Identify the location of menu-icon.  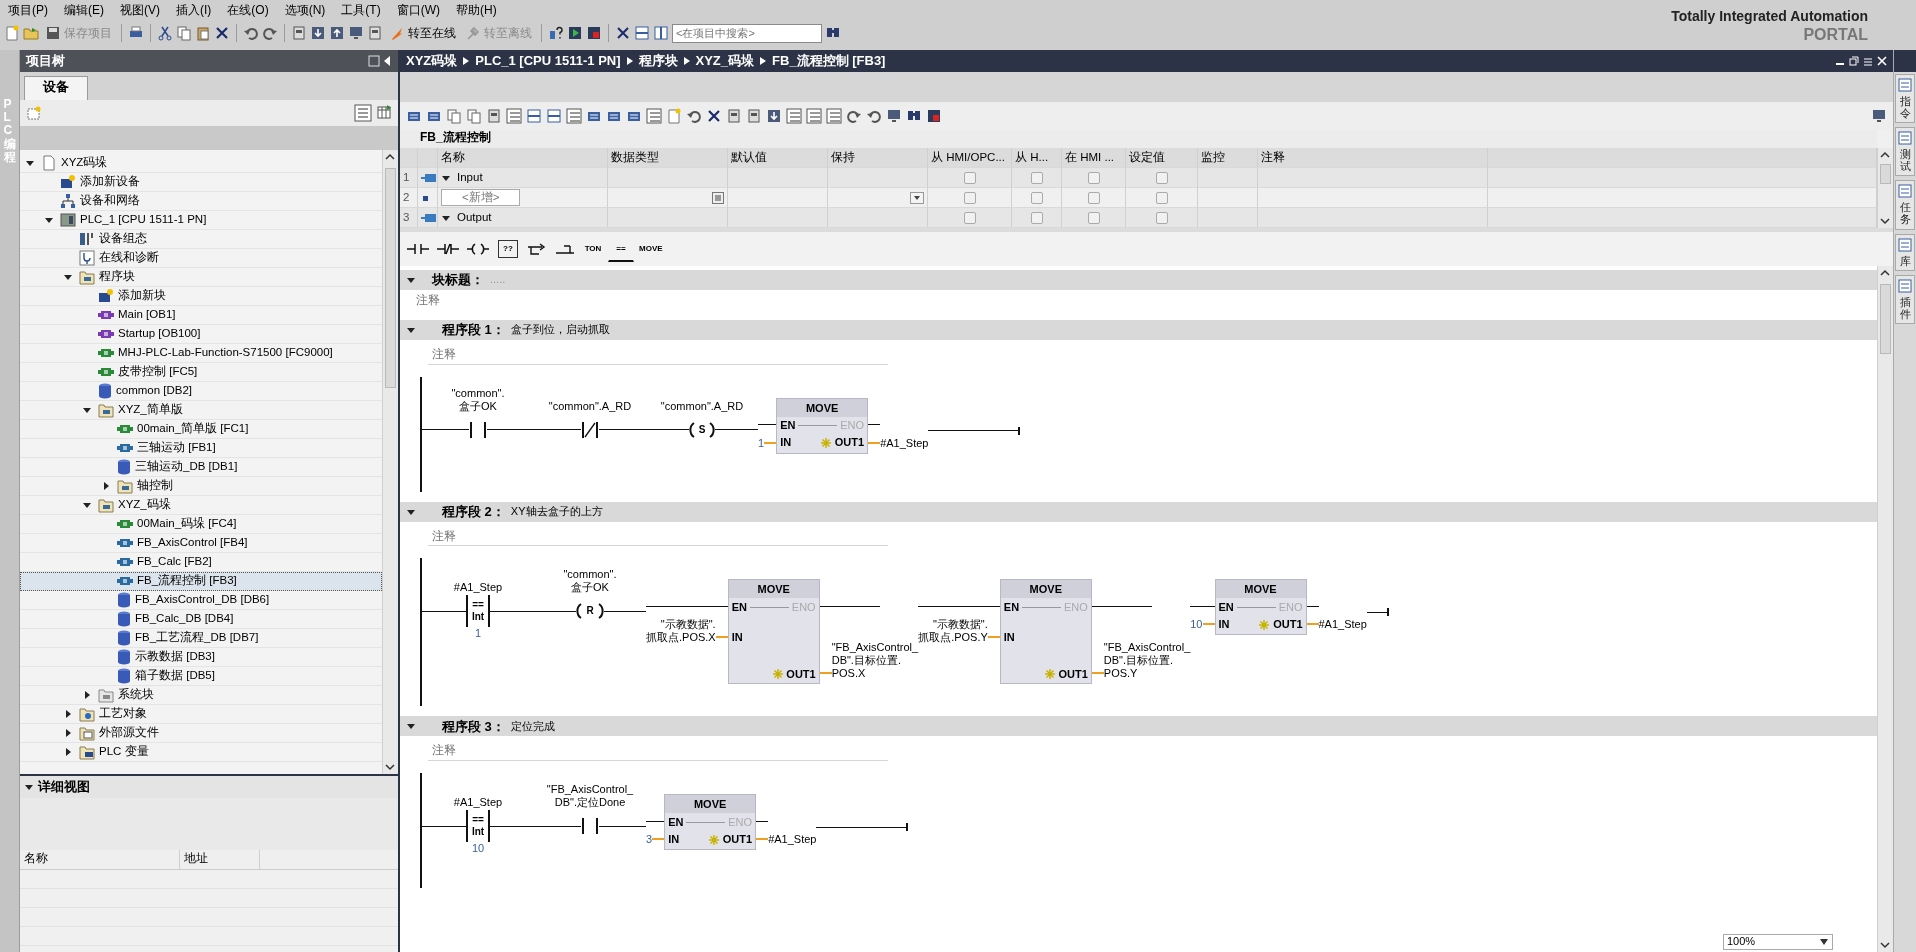
(1868, 61).